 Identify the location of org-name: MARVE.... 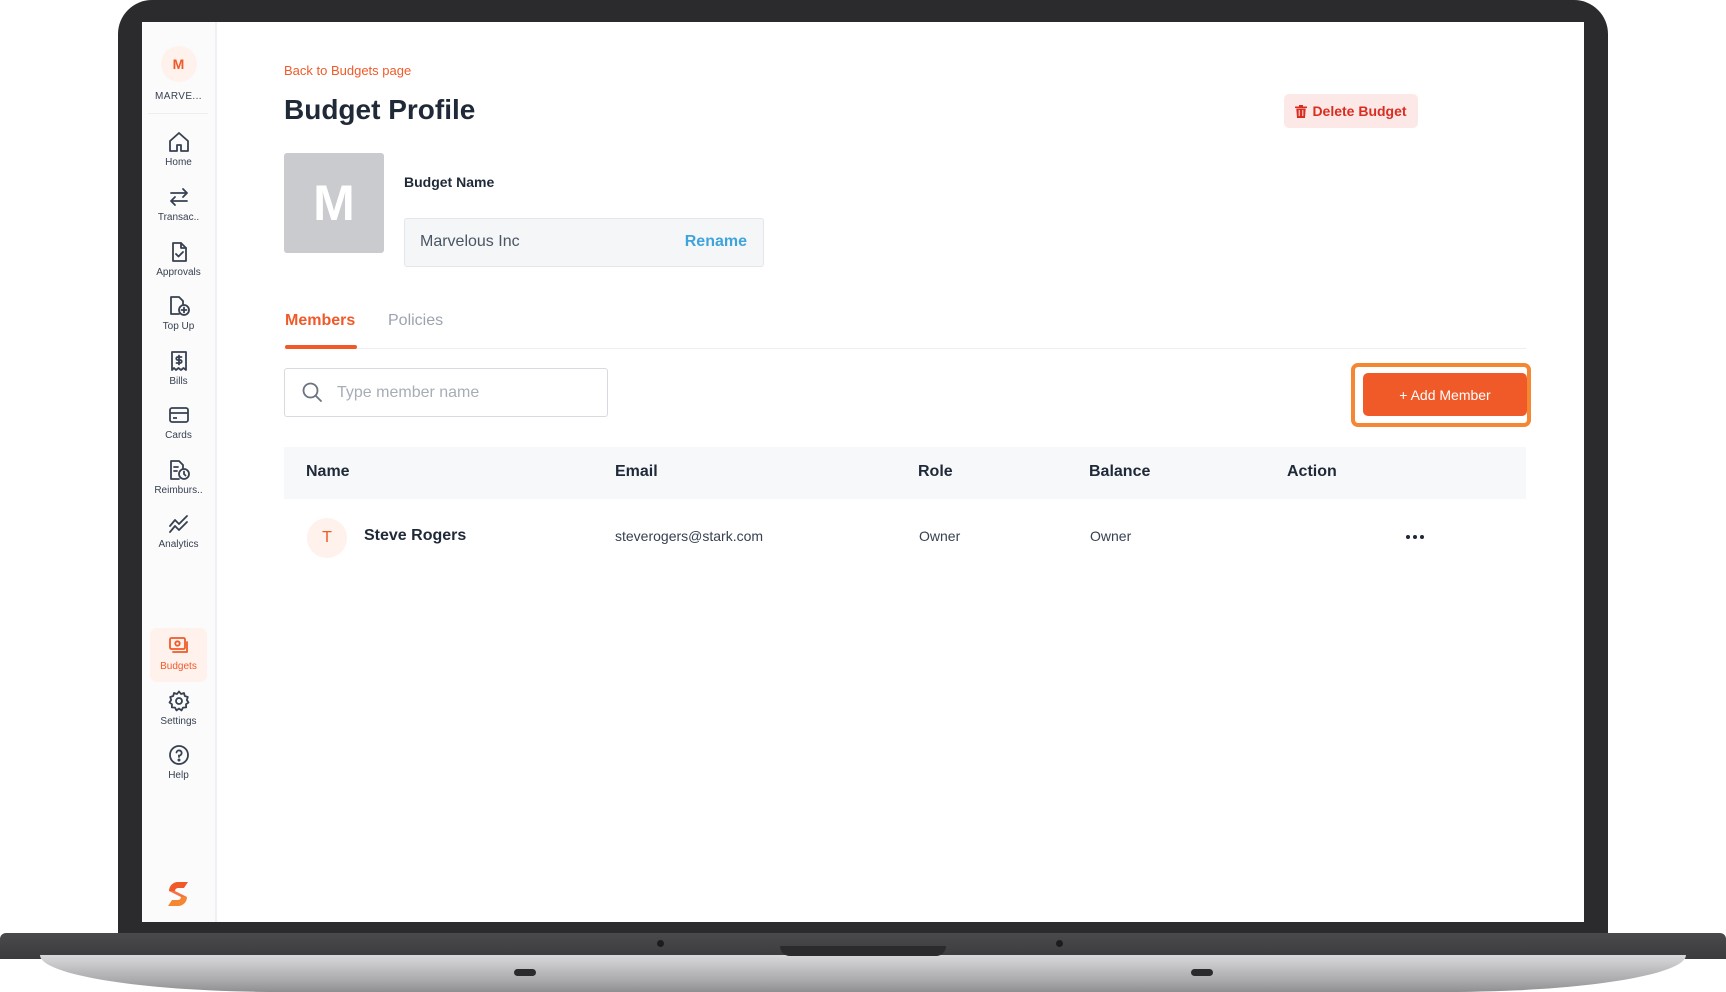
(178, 96).